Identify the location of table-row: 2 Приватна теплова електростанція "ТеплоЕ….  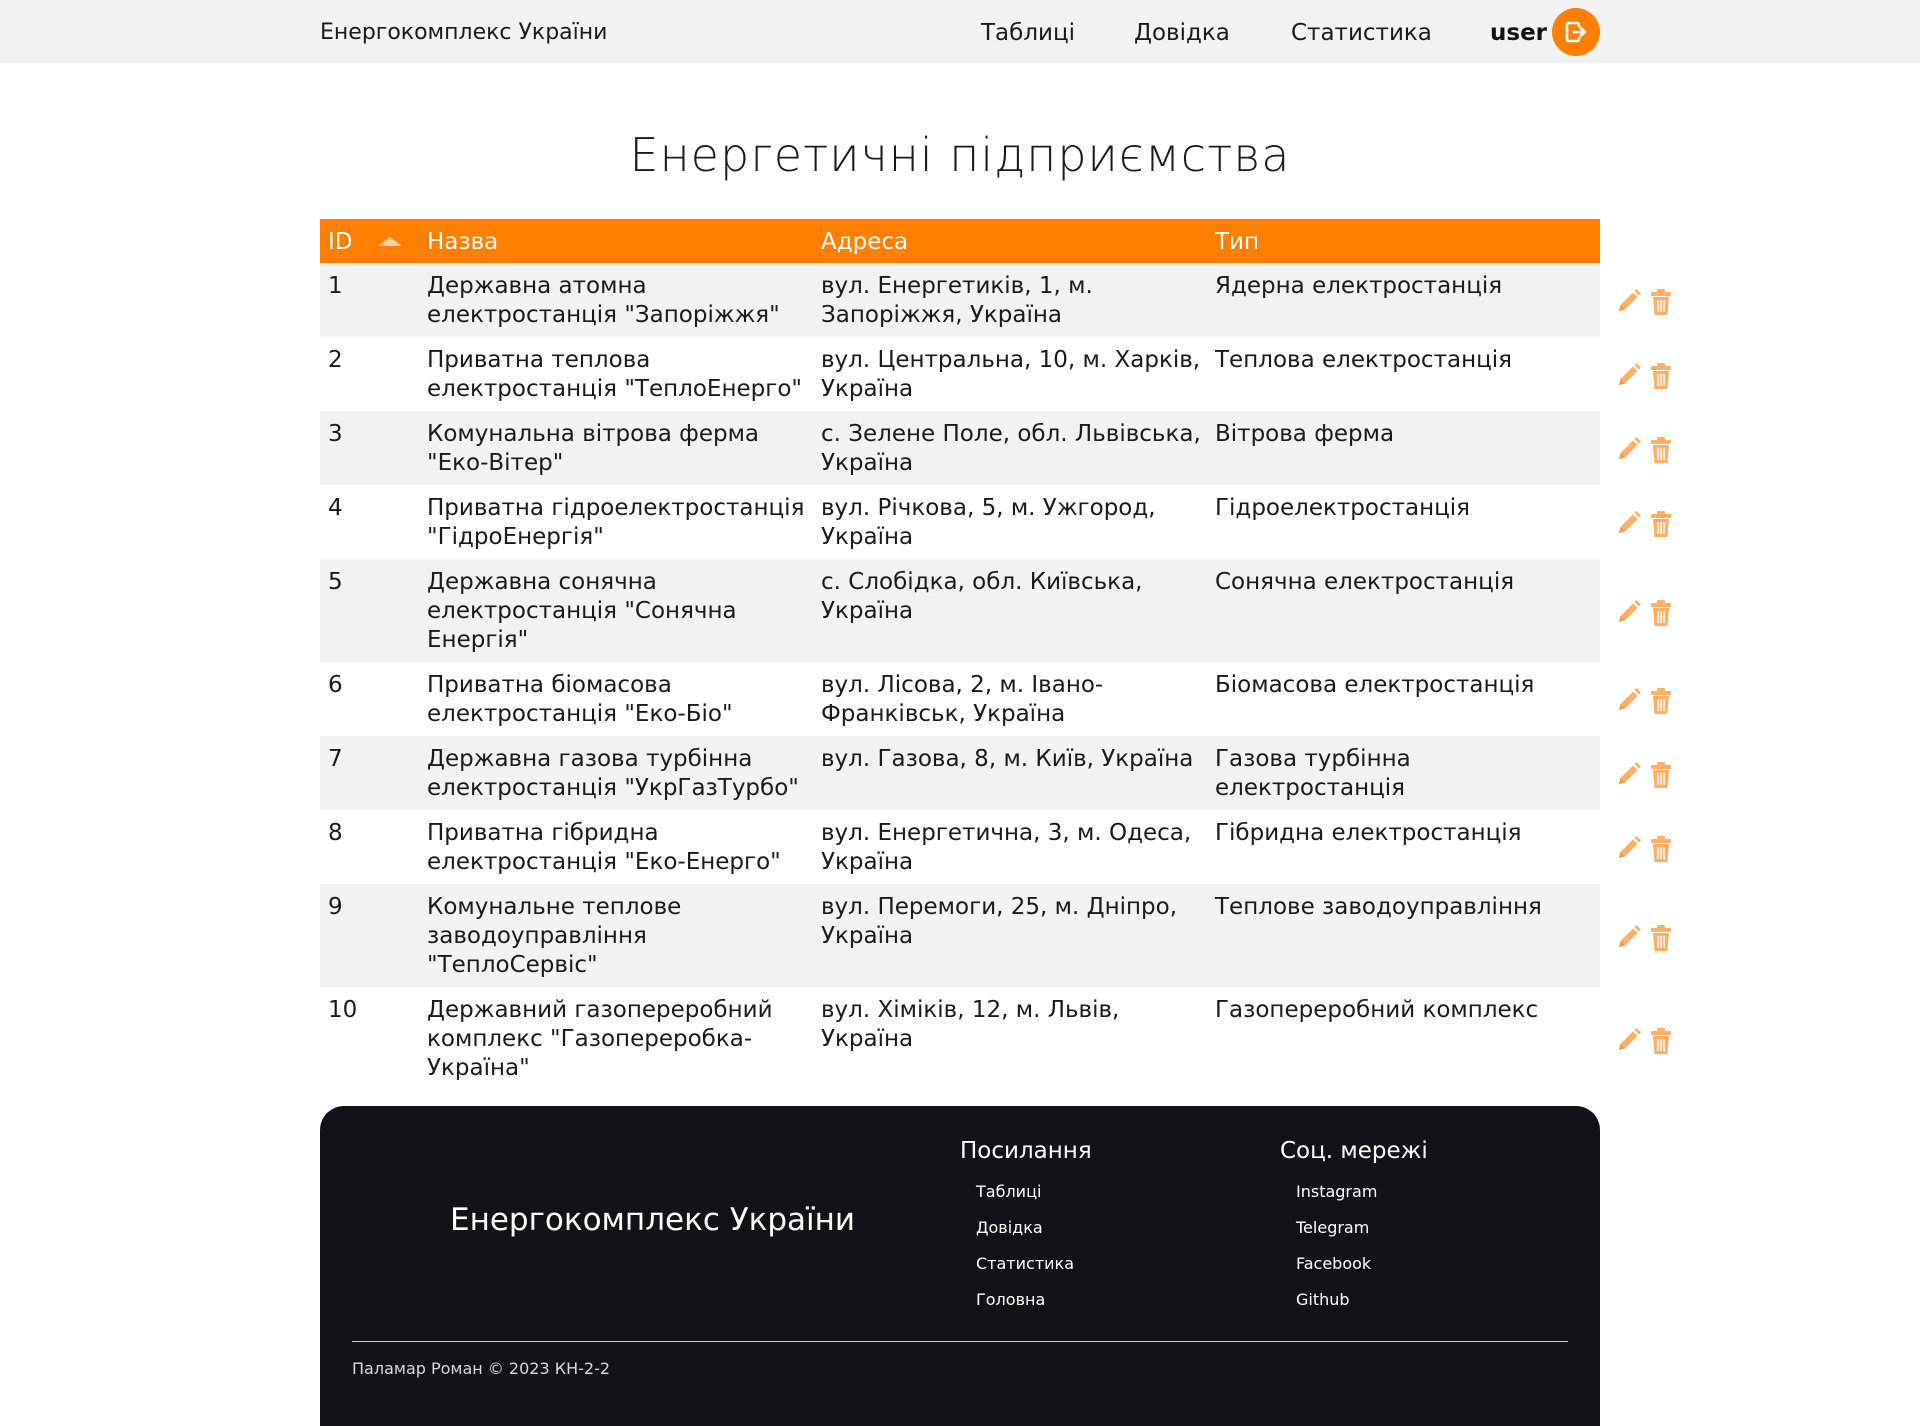
(995, 374).